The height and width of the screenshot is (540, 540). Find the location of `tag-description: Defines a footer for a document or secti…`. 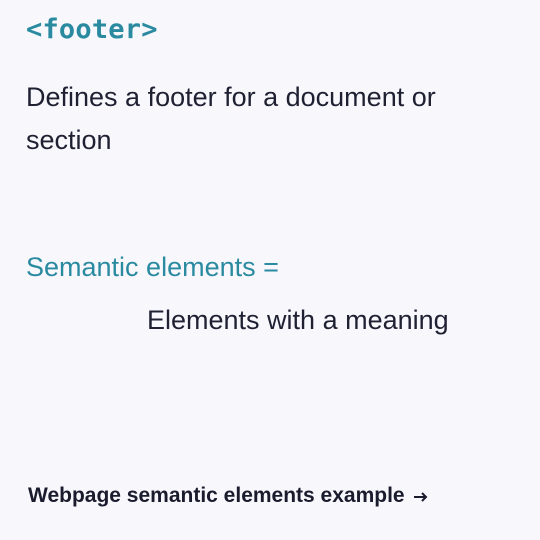

tag-description: Defines a footer for a document or secti… is located at coordinates (231, 118).